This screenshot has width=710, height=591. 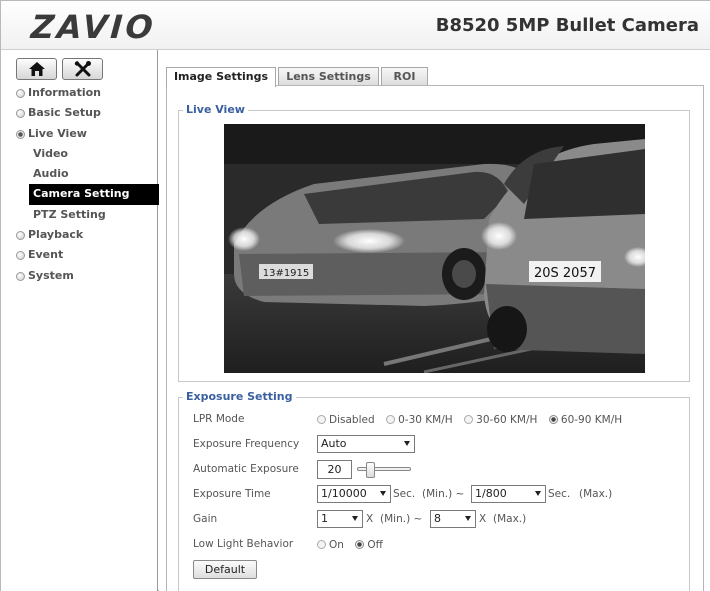 I want to click on select-value: 8, so click(x=437, y=518).